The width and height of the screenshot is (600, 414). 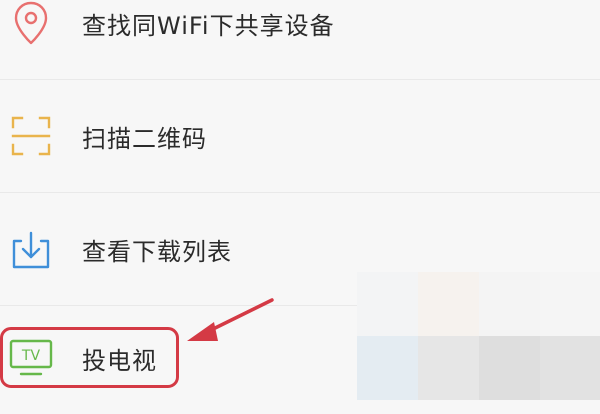 I want to click on blurred-region, so click(x=478, y=336).